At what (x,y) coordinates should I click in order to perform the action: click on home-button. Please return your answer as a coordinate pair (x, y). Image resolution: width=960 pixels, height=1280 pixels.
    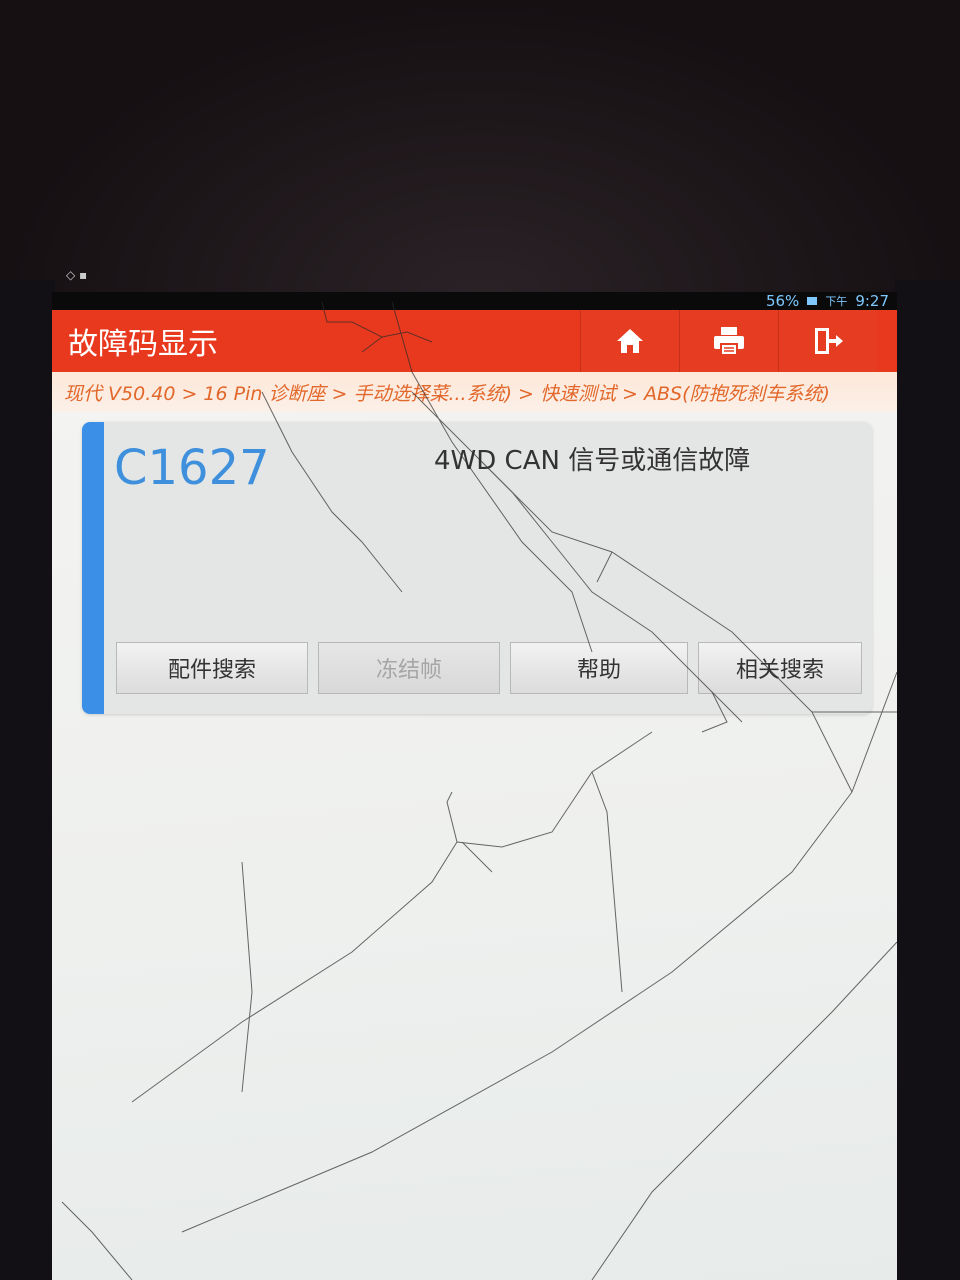
    Looking at the image, I should click on (629, 341).